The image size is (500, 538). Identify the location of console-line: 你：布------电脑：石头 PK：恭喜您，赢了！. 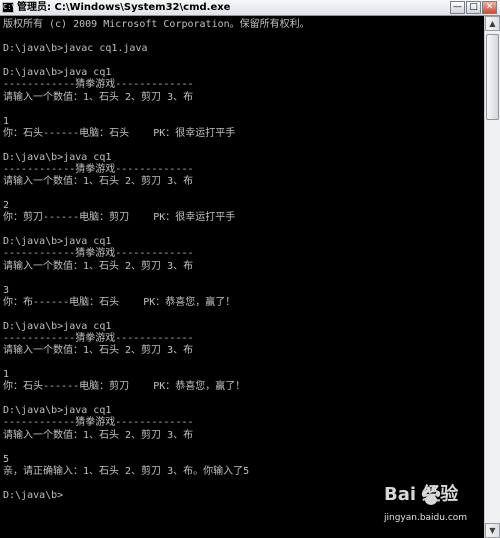
(119, 302).